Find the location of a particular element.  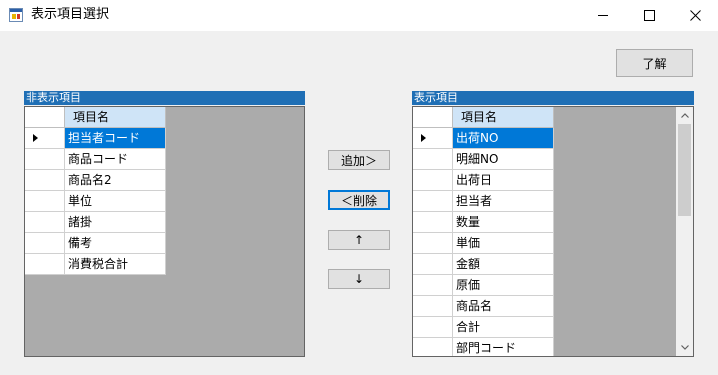

minimize-button is located at coordinates (603, 15).